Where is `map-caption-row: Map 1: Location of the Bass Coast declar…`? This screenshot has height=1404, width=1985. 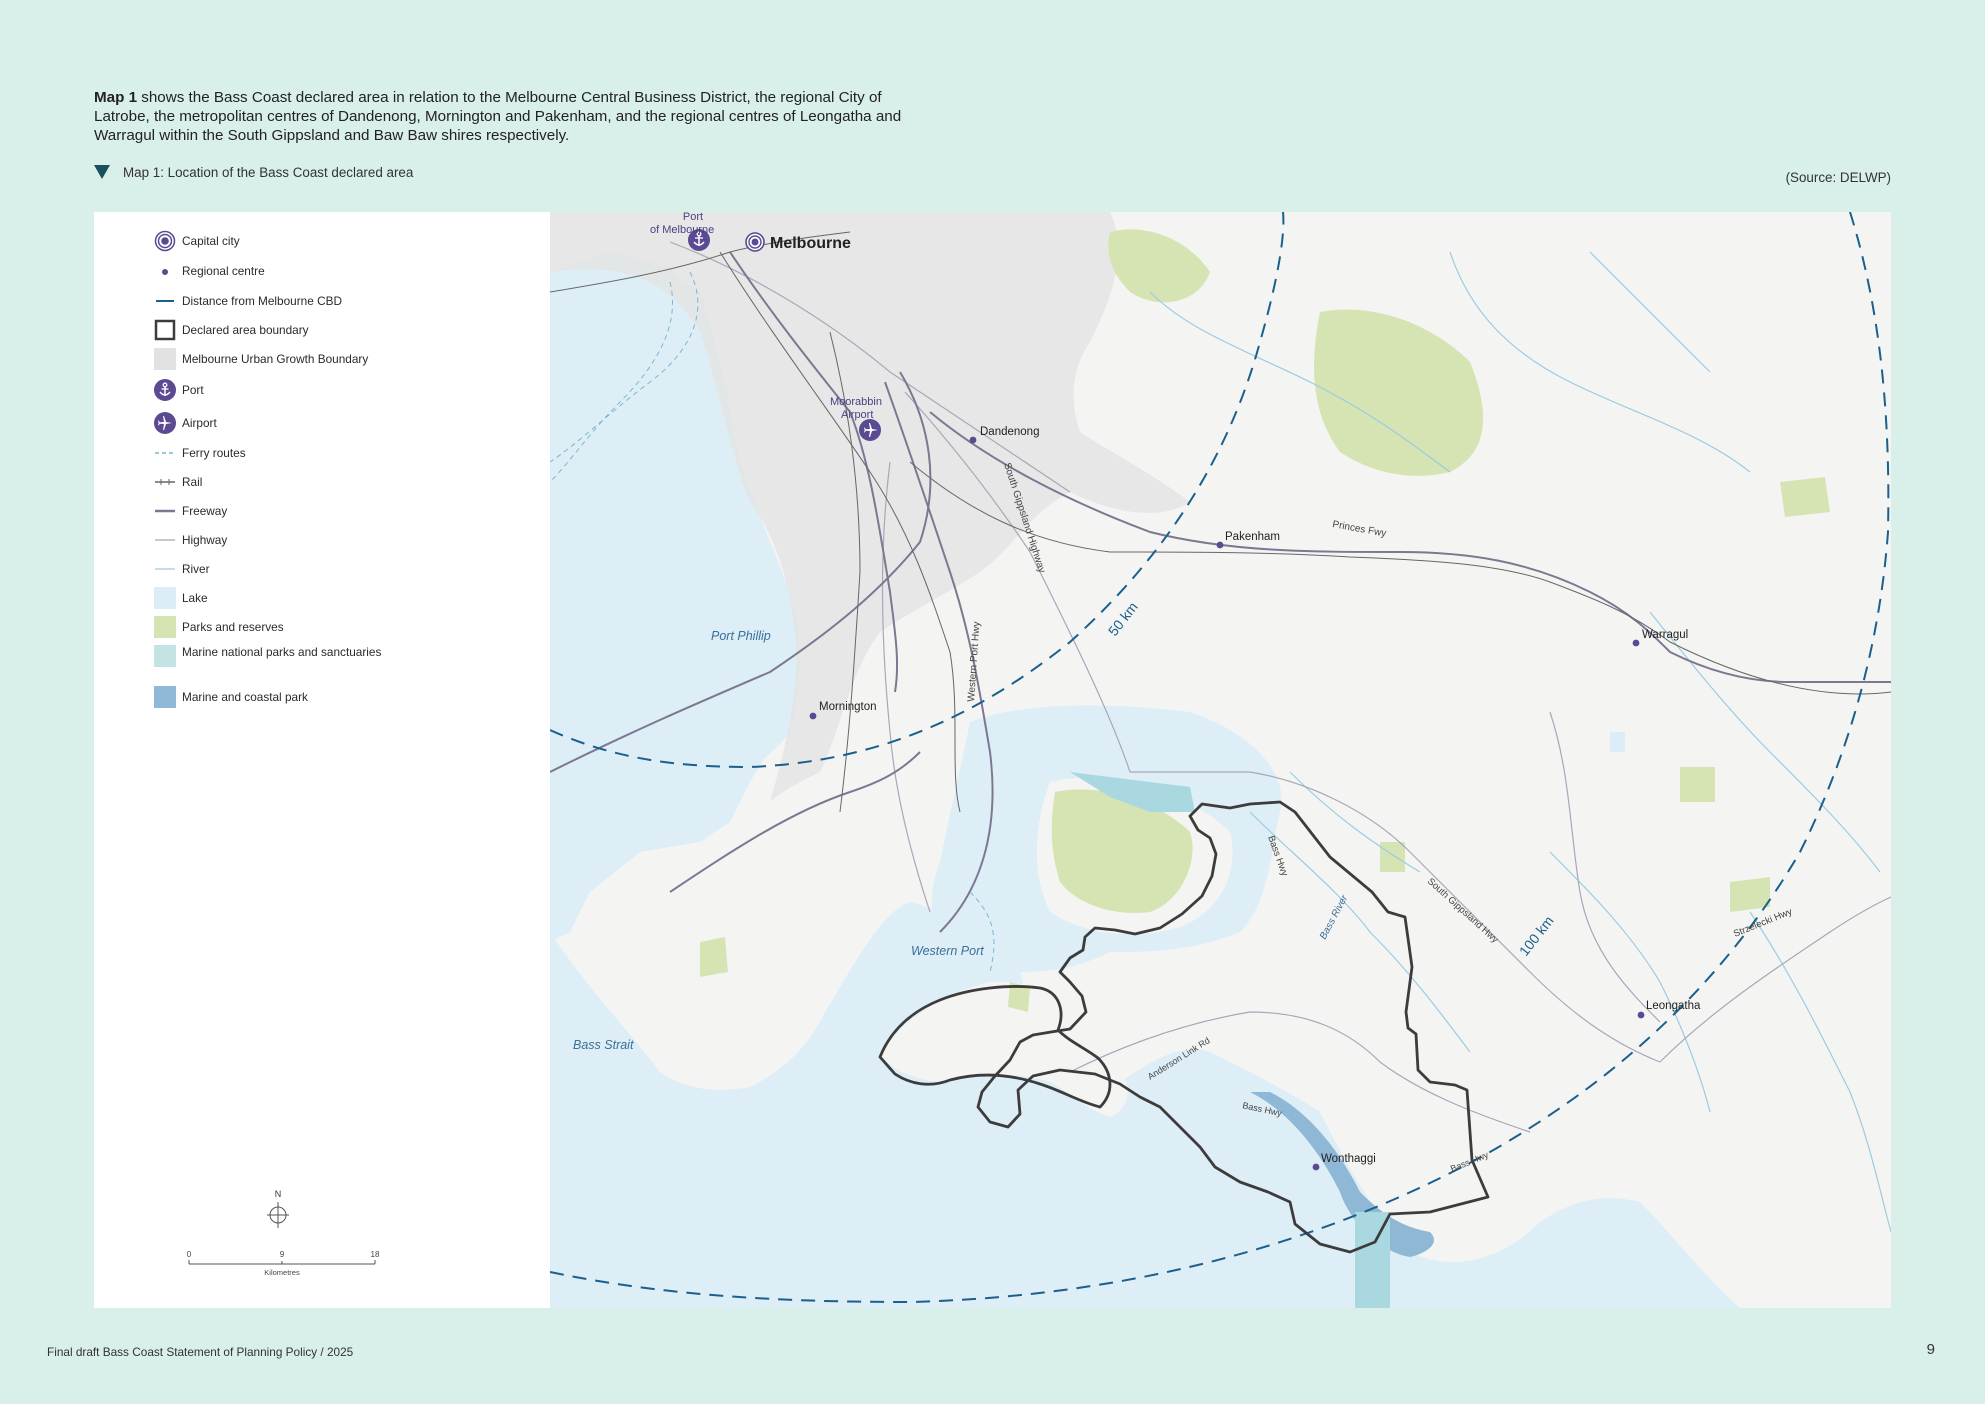 map-caption-row: Map 1: Location of the Bass Coast declar… is located at coordinates (992, 173).